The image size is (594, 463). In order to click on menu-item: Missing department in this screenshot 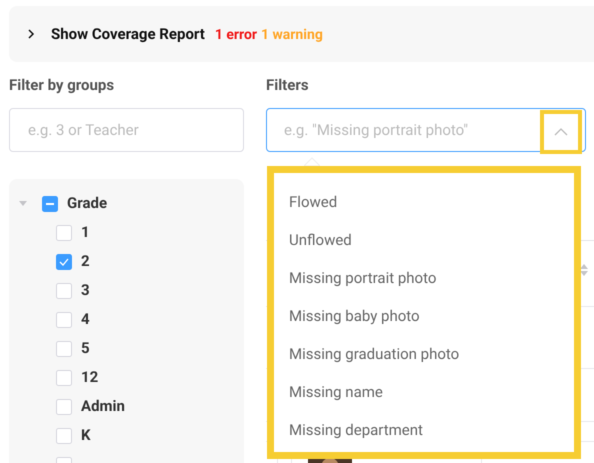, I will do `click(424, 430)`.